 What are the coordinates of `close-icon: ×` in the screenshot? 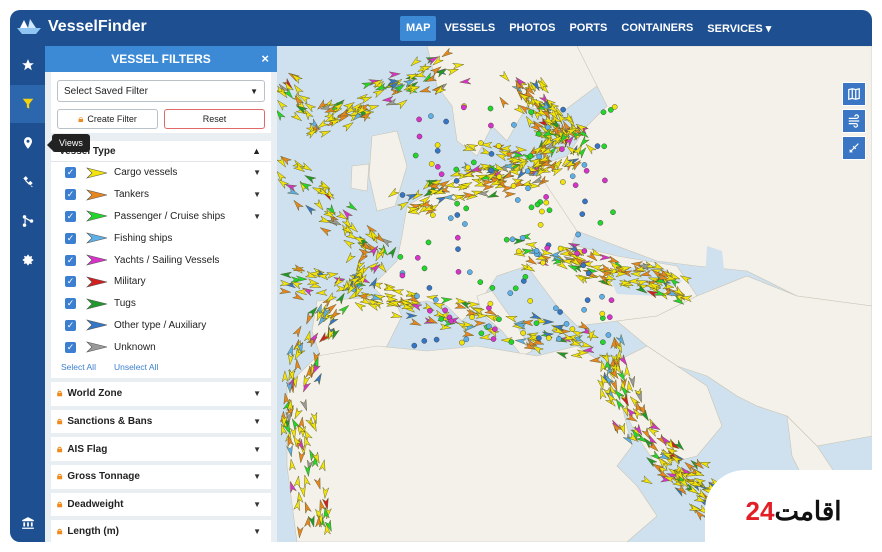 It's located at (265, 58).